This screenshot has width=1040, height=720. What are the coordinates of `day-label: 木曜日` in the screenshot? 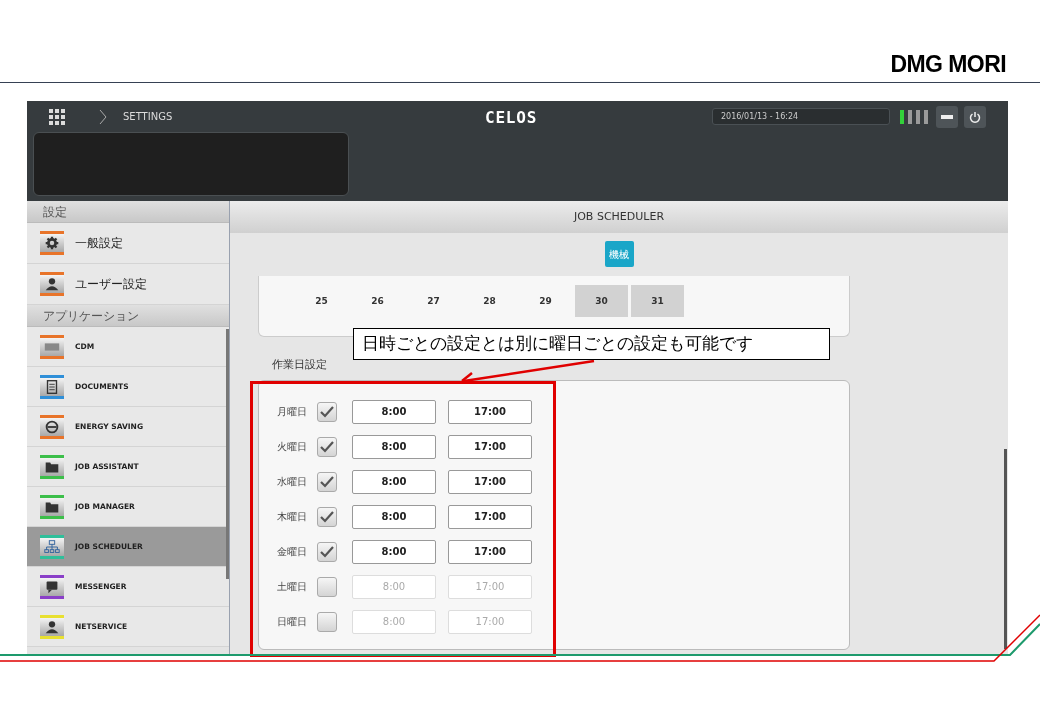 It's located at (292, 517).